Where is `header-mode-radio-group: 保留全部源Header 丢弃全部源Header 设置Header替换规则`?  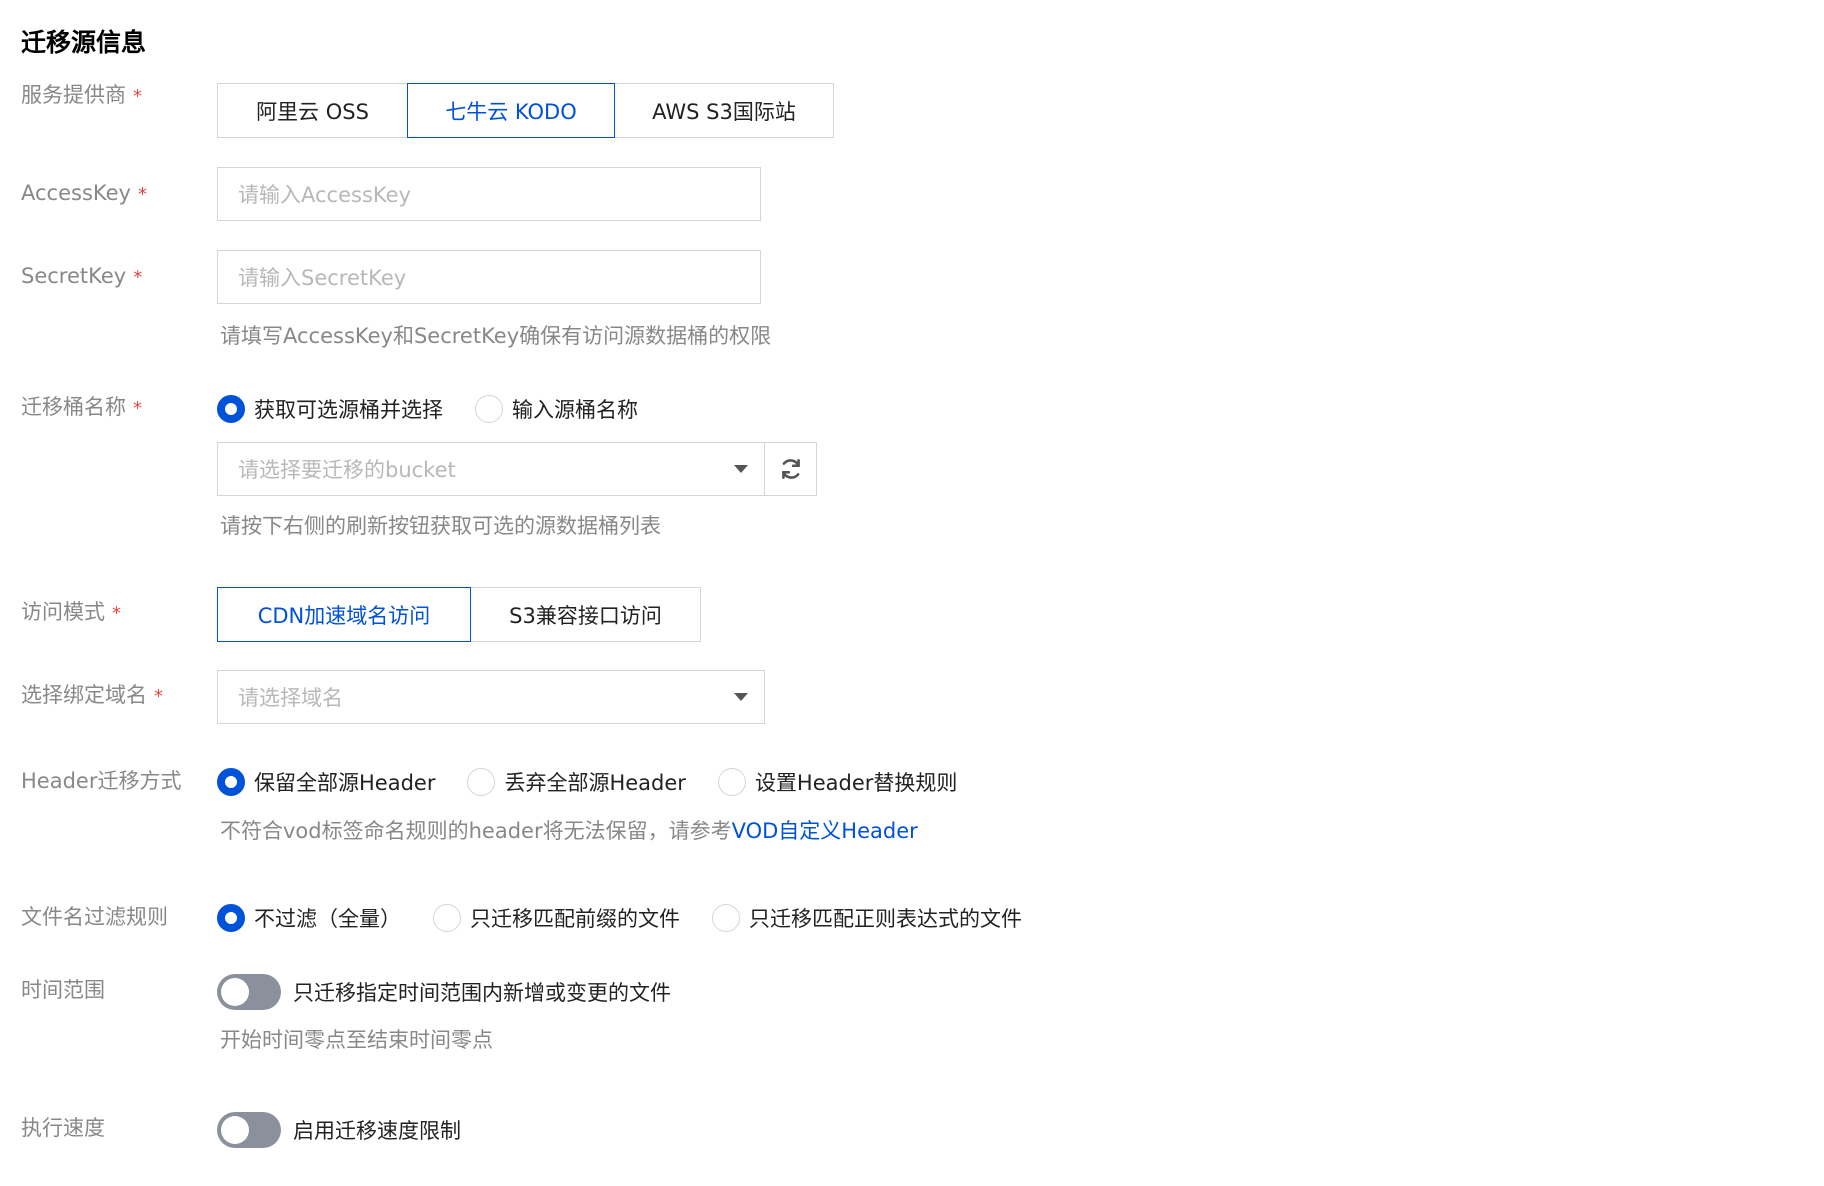 header-mode-radio-group: 保留全部源Header 丢弃全部源Header 设置Header替换规则 is located at coordinates (603, 782).